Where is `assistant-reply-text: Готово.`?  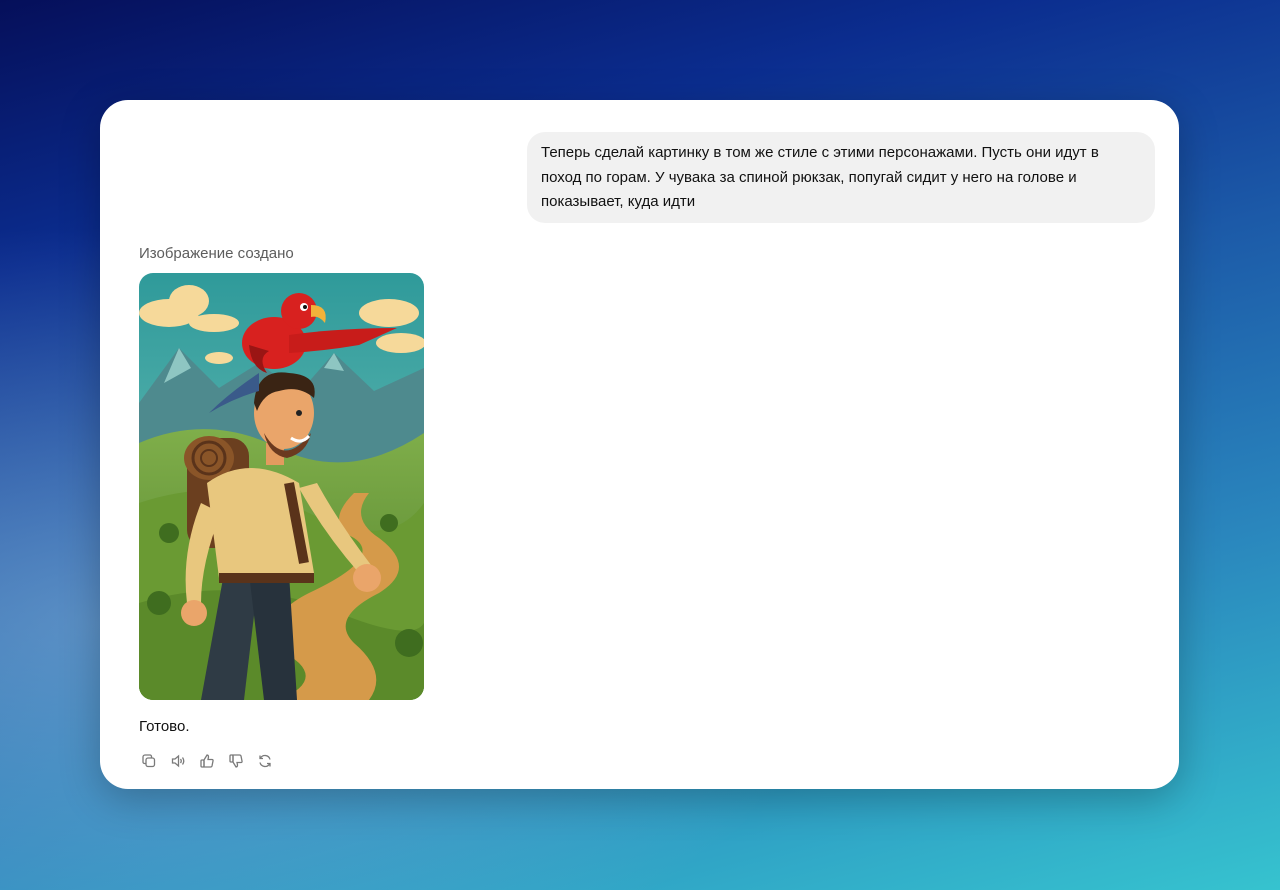 assistant-reply-text: Готово. is located at coordinates (164, 726).